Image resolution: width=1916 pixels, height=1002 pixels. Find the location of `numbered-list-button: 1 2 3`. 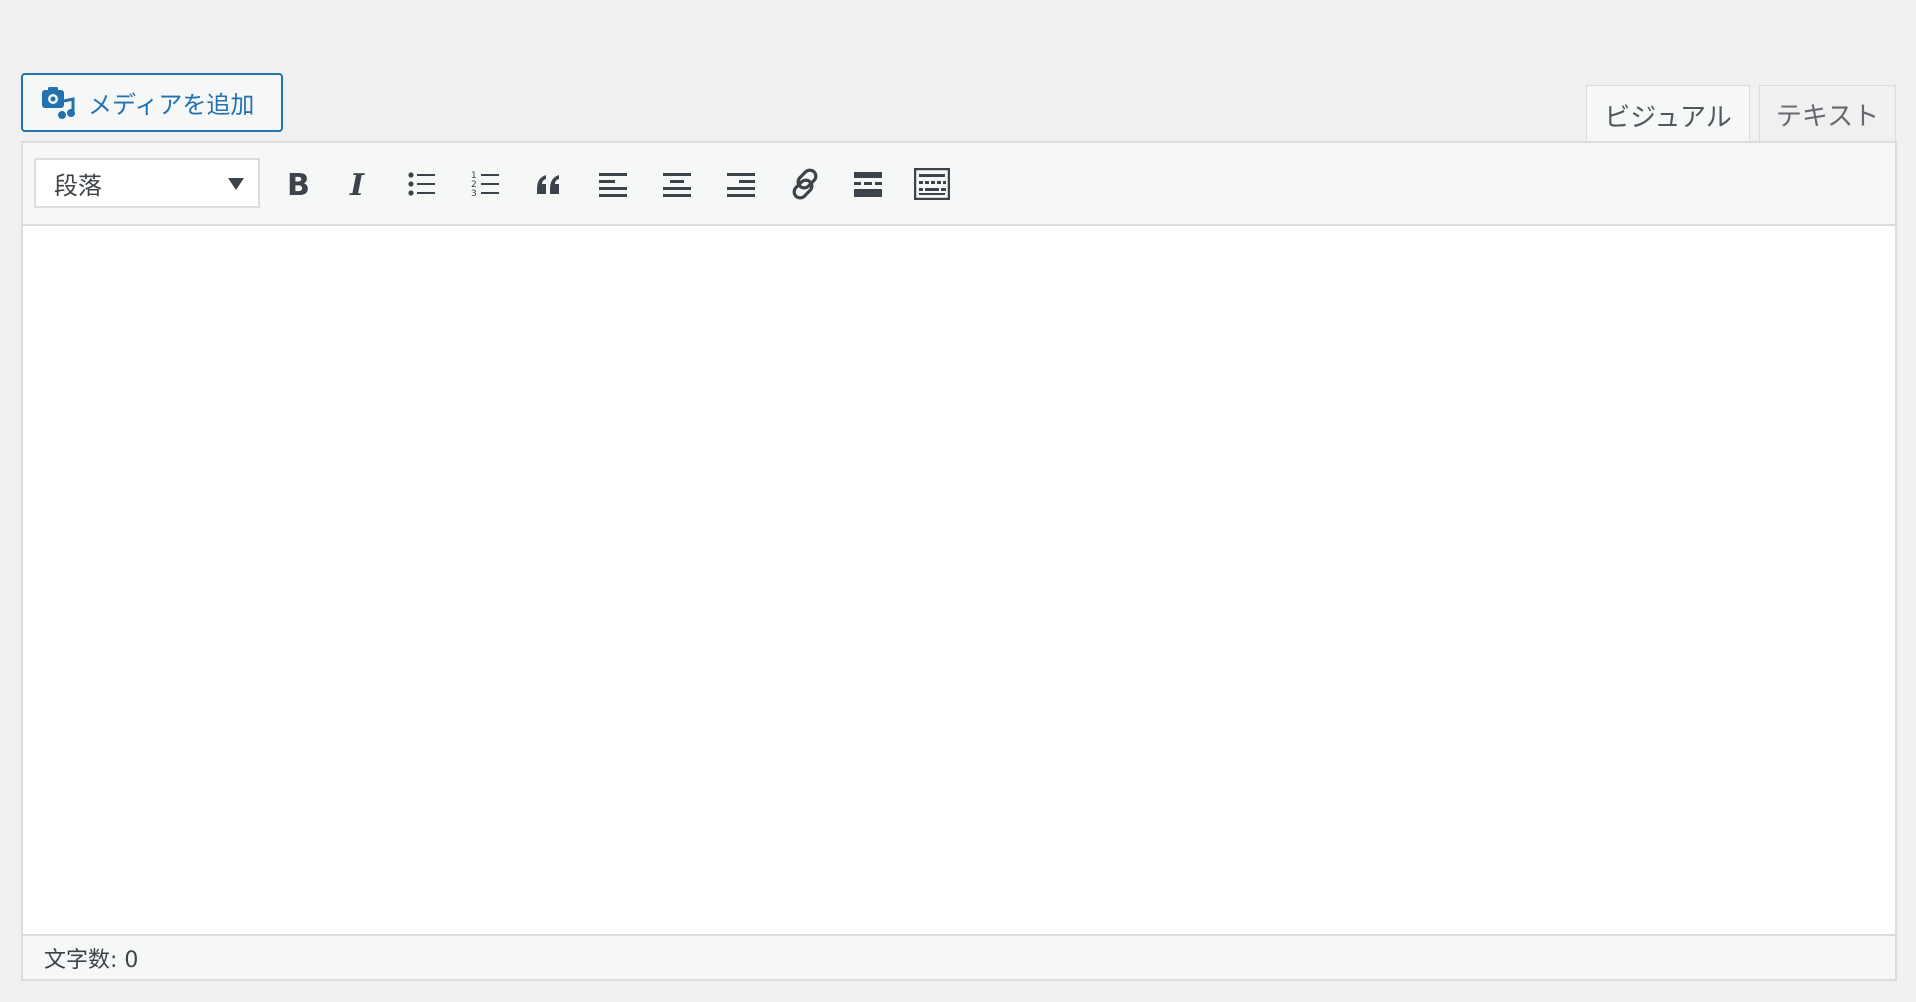

numbered-list-button: 1 2 3 is located at coordinates (486, 184).